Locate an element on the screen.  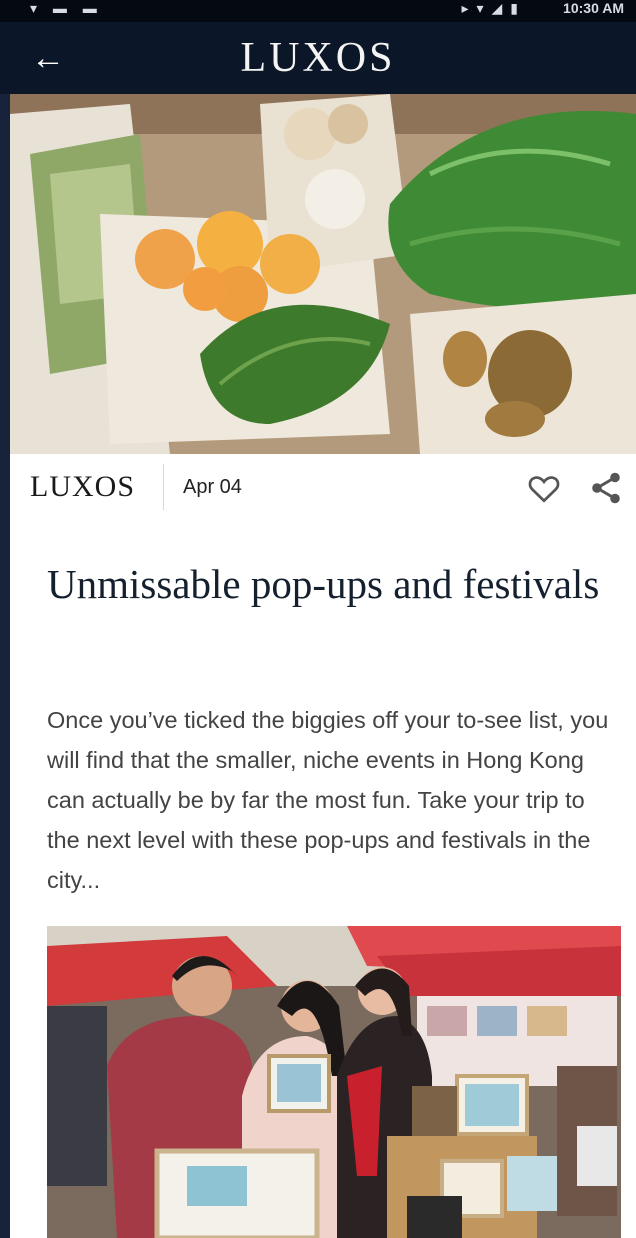
back-button: ← is located at coordinates (48, 58).